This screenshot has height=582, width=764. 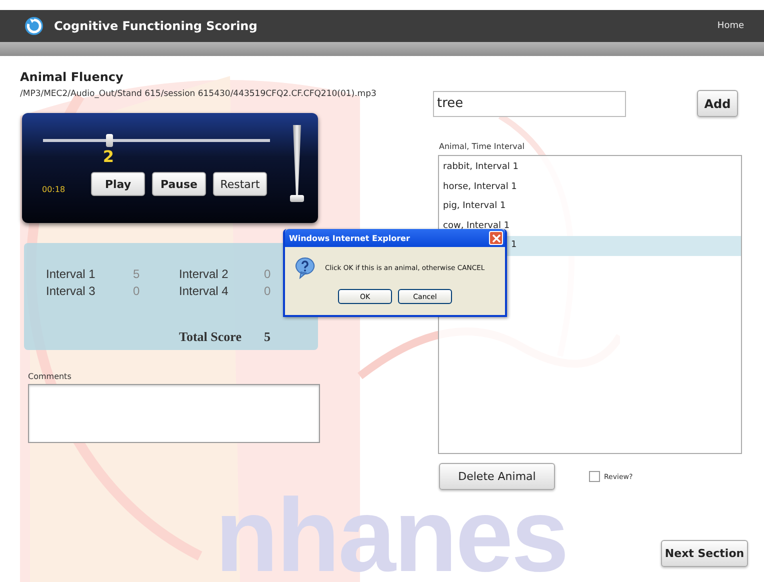 What do you see at coordinates (210, 337) in the screenshot?
I see `total-score-label: Total Score` at bounding box center [210, 337].